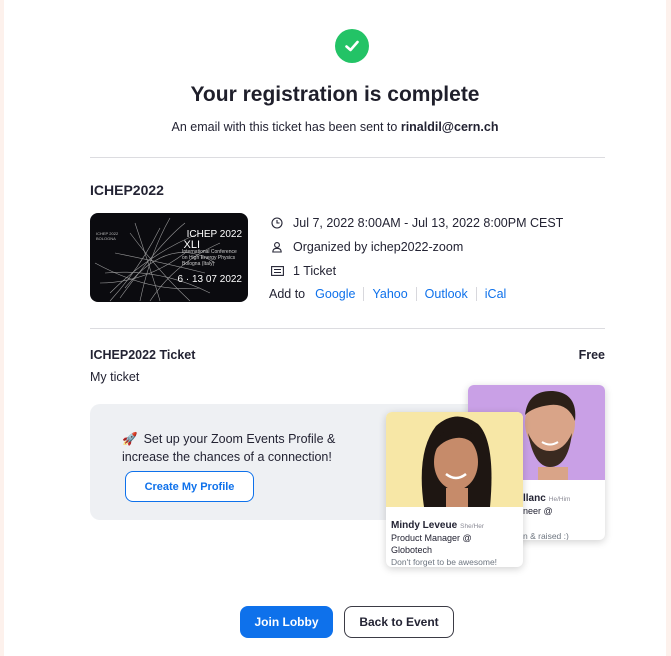 This screenshot has width=671, height=656. I want to click on back-to-event-button: Back to Event, so click(399, 622).